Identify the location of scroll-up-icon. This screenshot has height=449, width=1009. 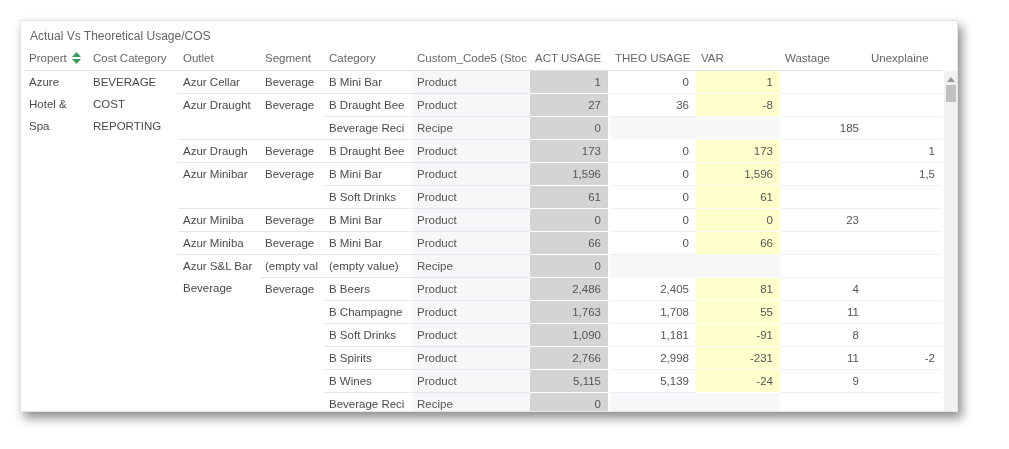
(950, 79).